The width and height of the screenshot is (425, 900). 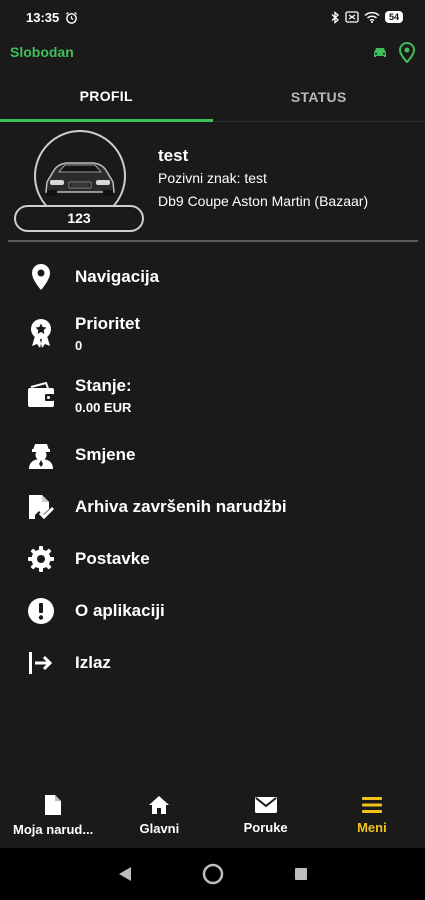 What do you see at coordinates (103, 407) in the screenshot?
I see `menu-value-stanje: 0.00 EUR` at bounding box center [103, 407].